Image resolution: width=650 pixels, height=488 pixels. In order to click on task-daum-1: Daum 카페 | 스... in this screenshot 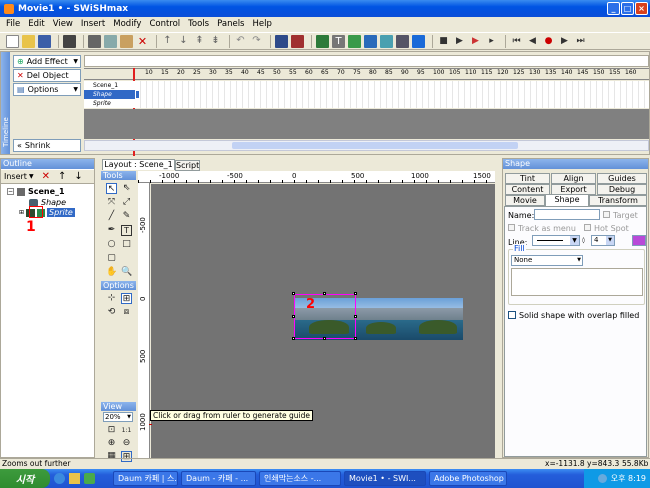, I will do `click(145, 478)`.